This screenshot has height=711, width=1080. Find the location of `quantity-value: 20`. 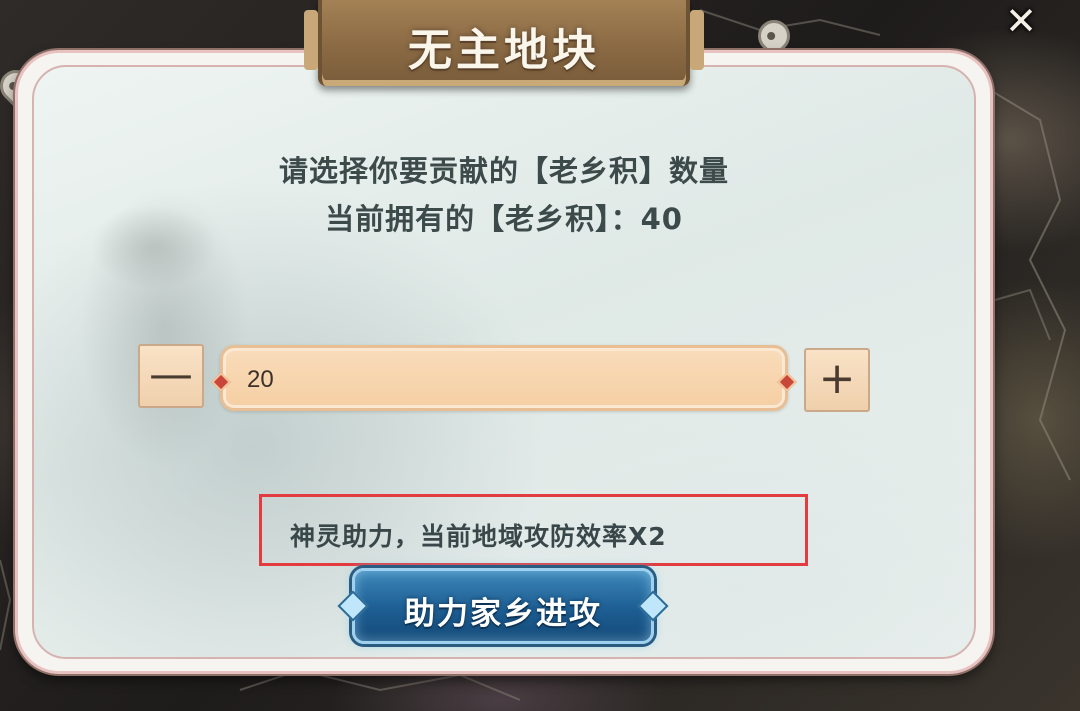

quantity-value: 20 is located at coordinates (260, 379).